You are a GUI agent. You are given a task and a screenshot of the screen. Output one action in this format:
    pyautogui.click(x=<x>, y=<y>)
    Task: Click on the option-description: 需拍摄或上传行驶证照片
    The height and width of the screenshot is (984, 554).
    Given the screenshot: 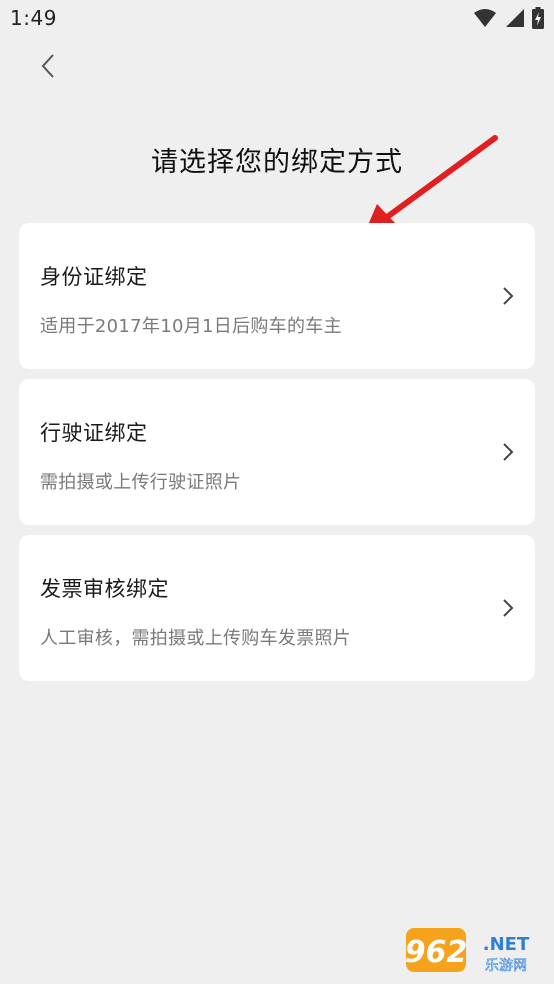 What is the action you would take?
    pyautogui.click(x=141, y=482)
    